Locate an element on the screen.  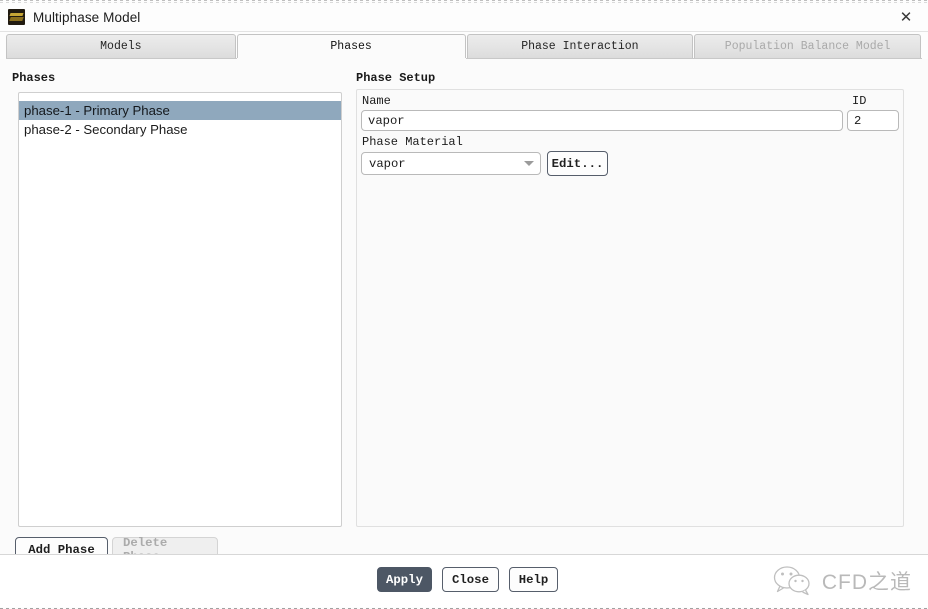
tab-population-balance-model: Population Balance Model is located at coordinates (807, 46).